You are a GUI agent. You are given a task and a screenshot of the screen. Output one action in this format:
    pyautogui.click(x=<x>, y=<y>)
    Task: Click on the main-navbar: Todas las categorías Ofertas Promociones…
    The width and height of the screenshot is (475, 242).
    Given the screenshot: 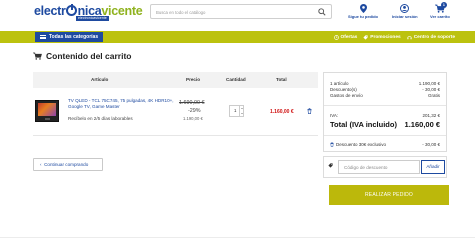 What is the action you would take?
    pyautogui.click(x=237, y=37)
    